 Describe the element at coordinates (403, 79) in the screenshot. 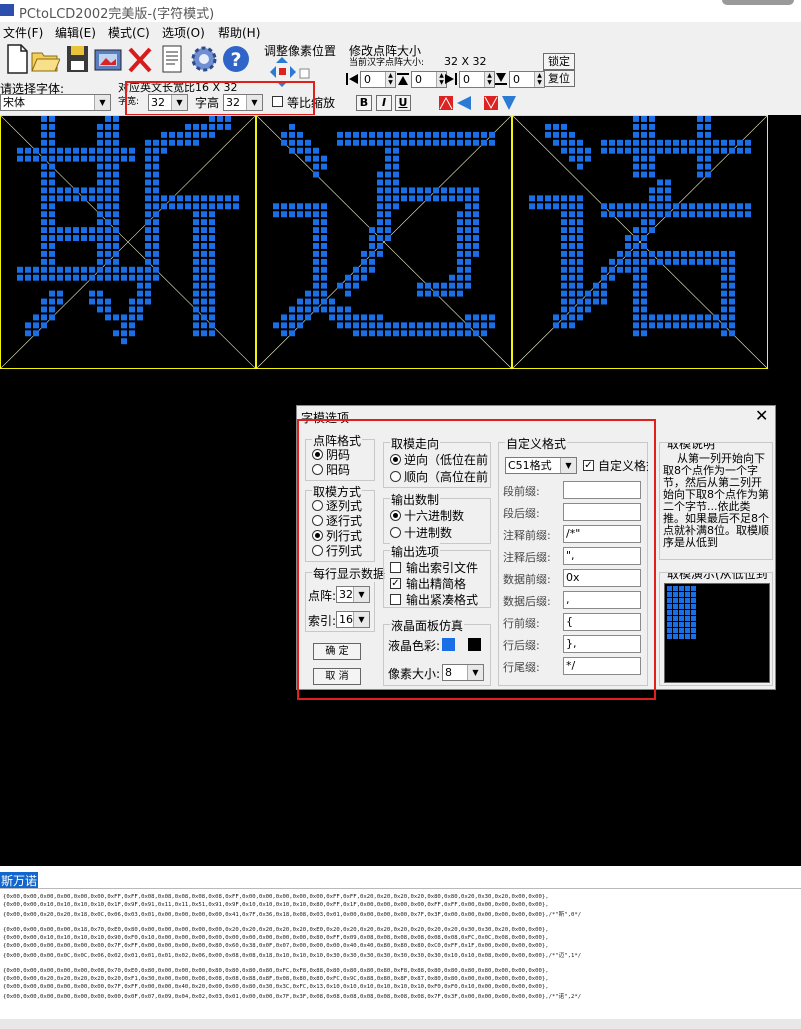

I see `shift-up-icon` at that location.